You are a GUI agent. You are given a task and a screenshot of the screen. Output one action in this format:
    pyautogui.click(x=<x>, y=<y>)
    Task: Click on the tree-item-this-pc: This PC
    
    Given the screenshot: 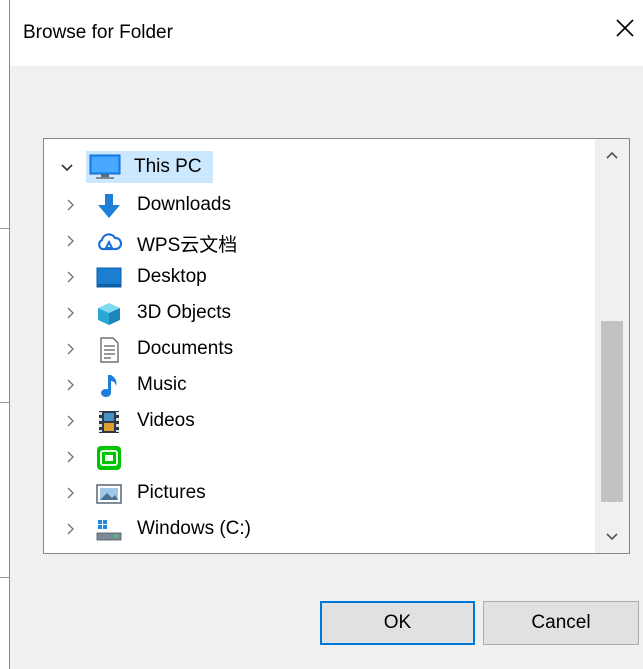 What is the action you would take?
    pyautogui.click(x=316, y=168)
    